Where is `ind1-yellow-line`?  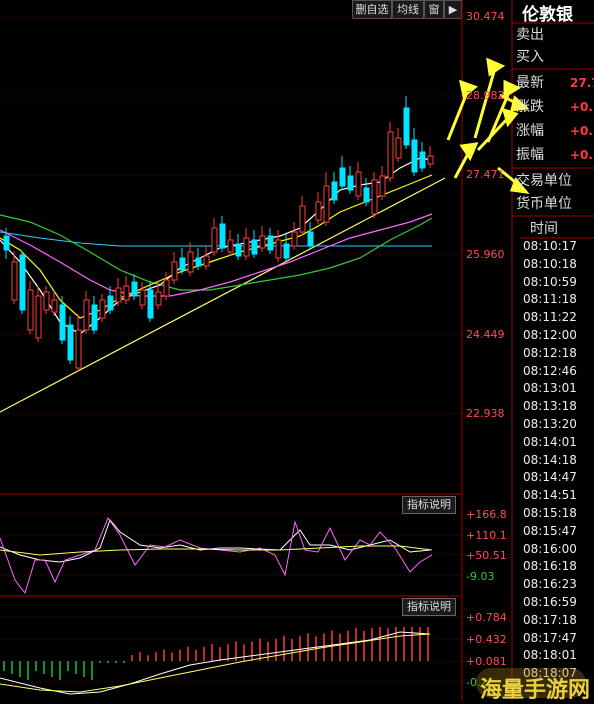
ind1-yellow-line is located at coordinates (216, 550).